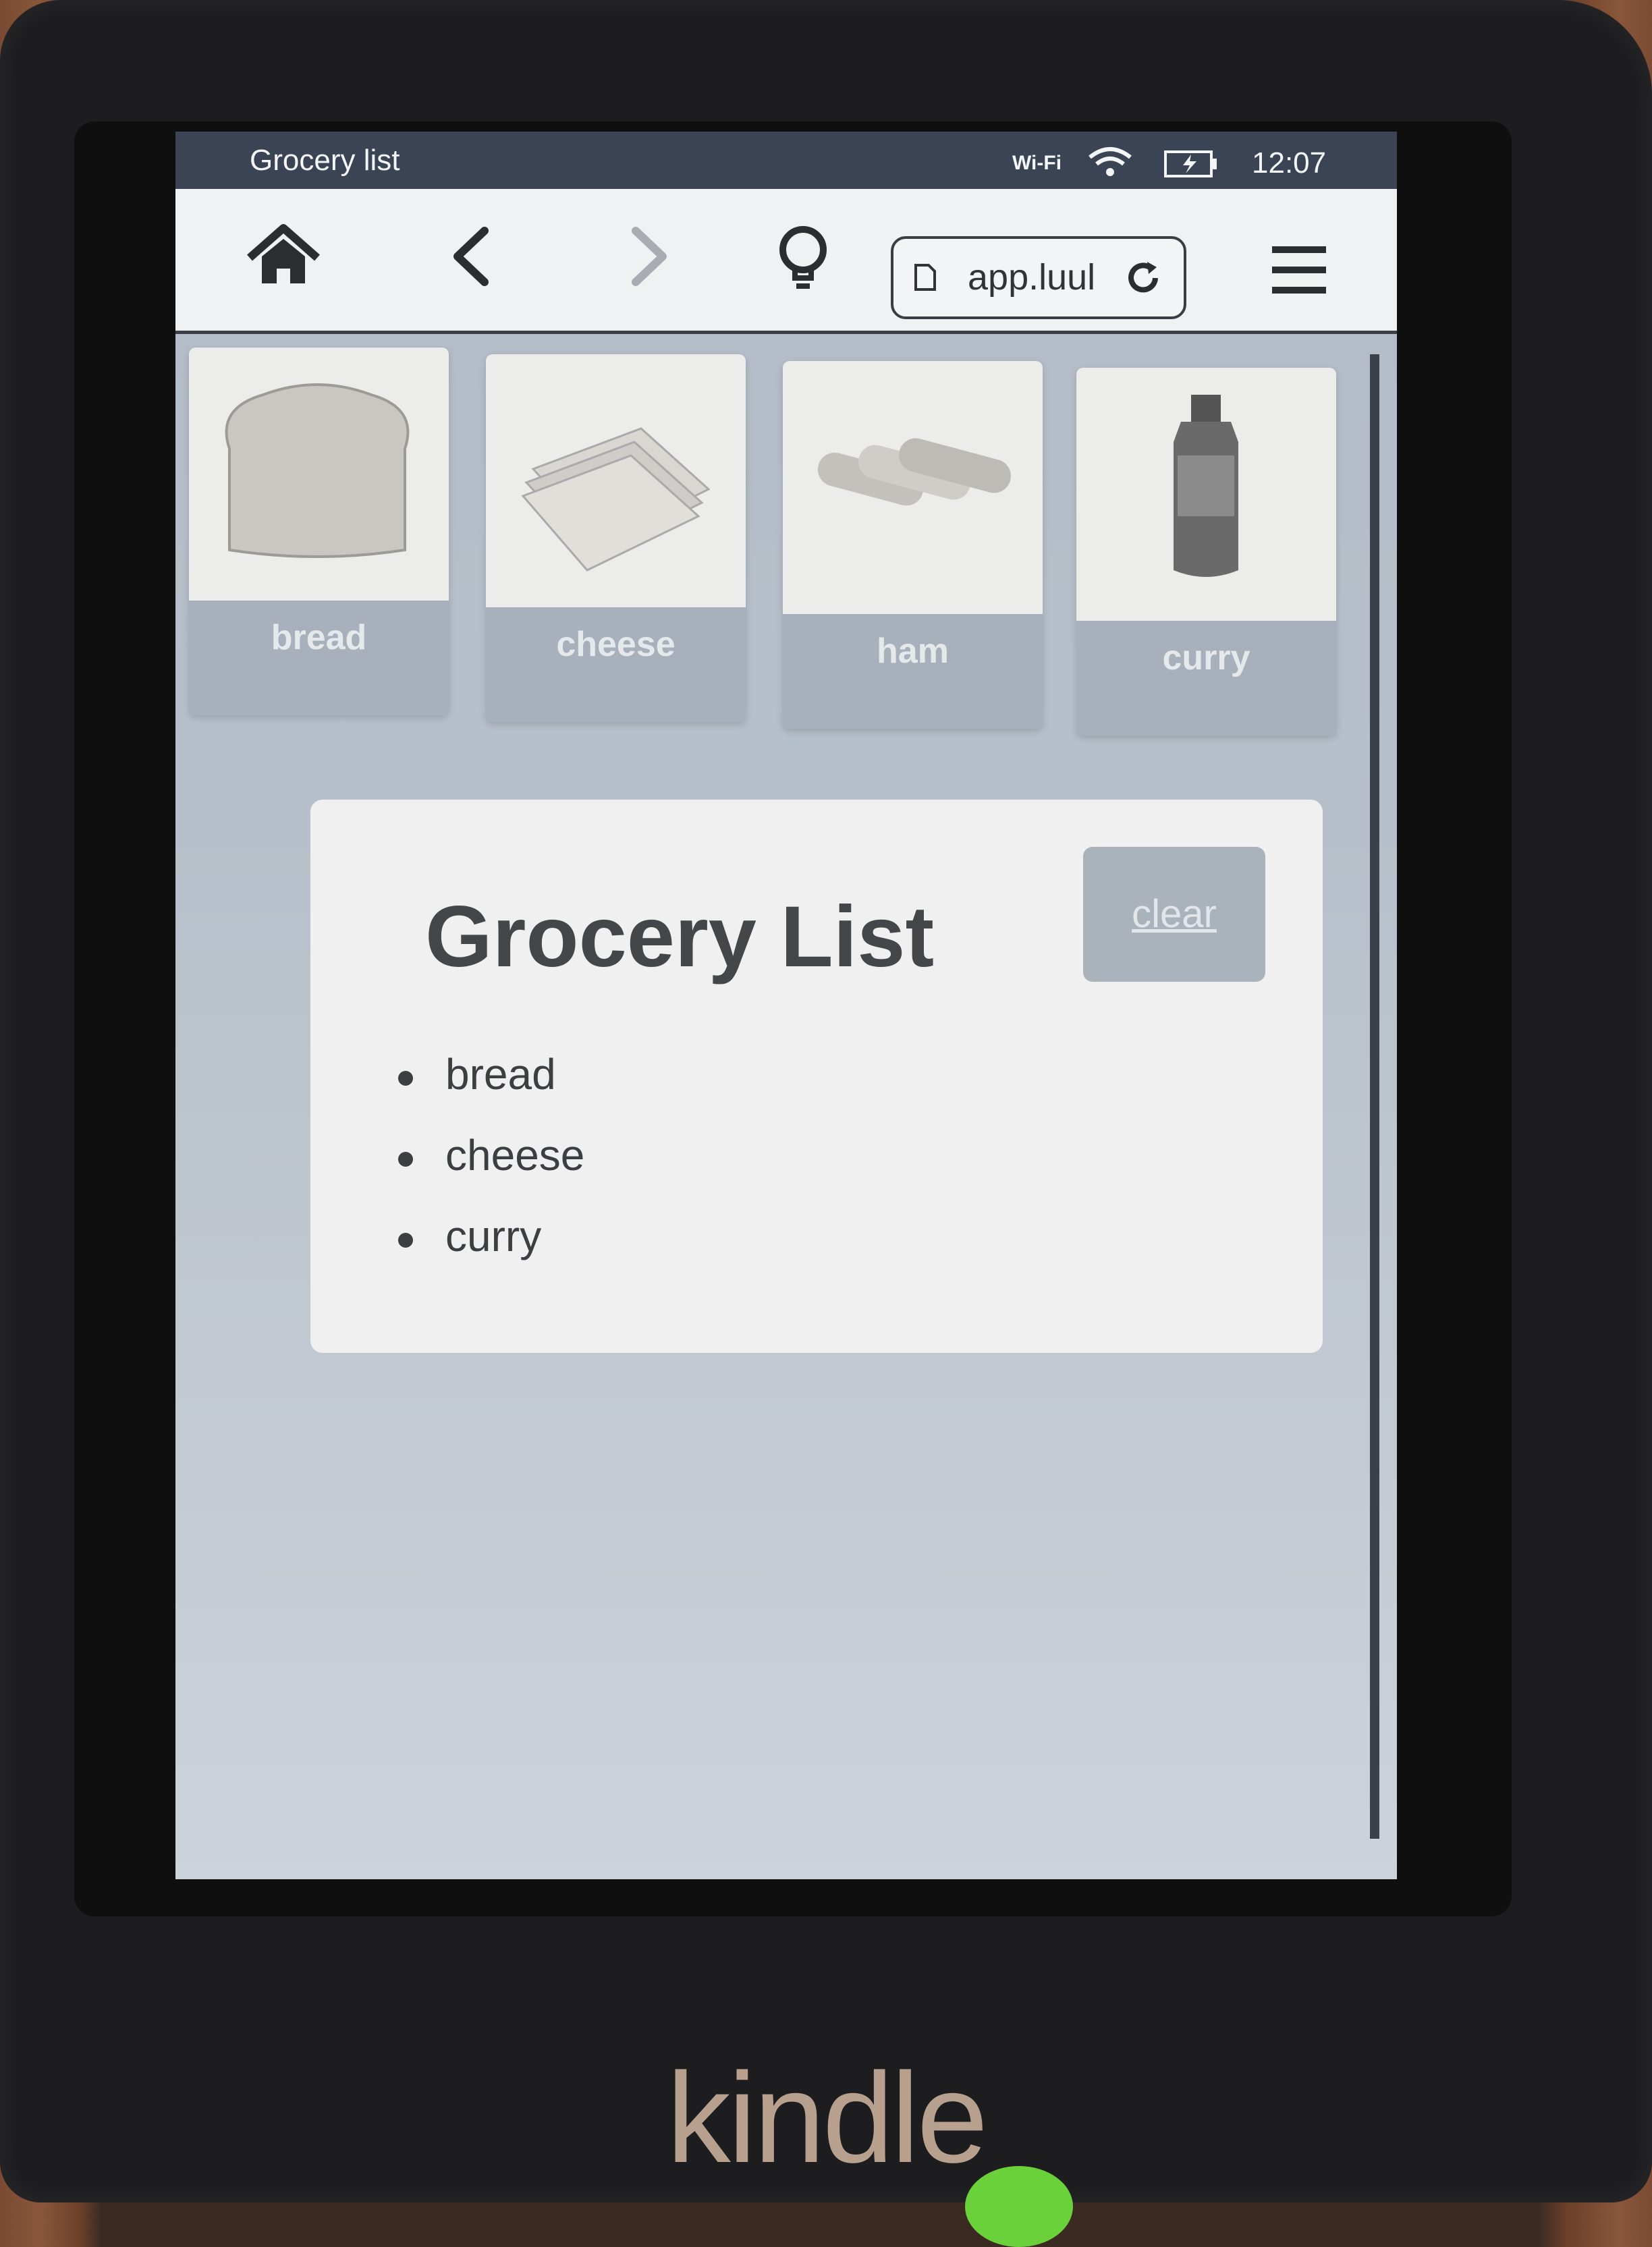  I want to click on curry-image, so click(1206, 494).